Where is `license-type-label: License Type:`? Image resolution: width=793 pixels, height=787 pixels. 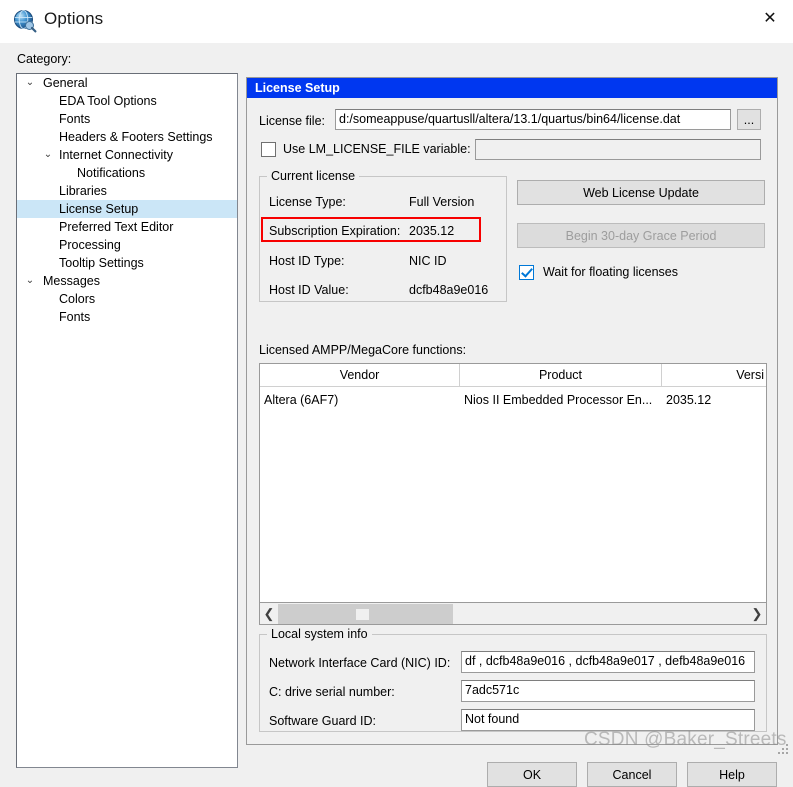 license-type-label: License Type: is located at coordinates (307, 202).